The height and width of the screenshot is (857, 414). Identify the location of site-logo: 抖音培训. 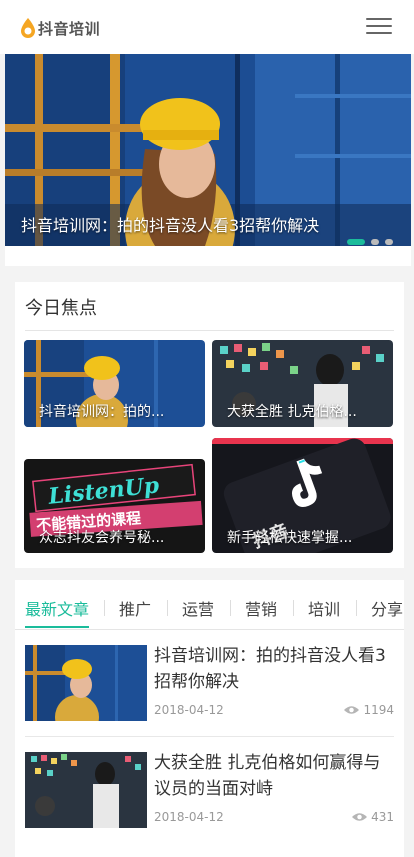
(60, 28).